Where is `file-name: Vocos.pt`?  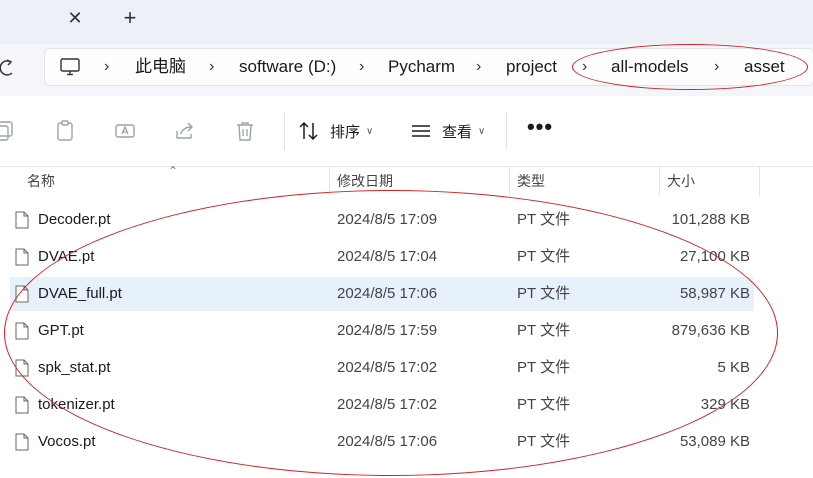
file-name: Vocos.pt is located at coordinates (67, 441).